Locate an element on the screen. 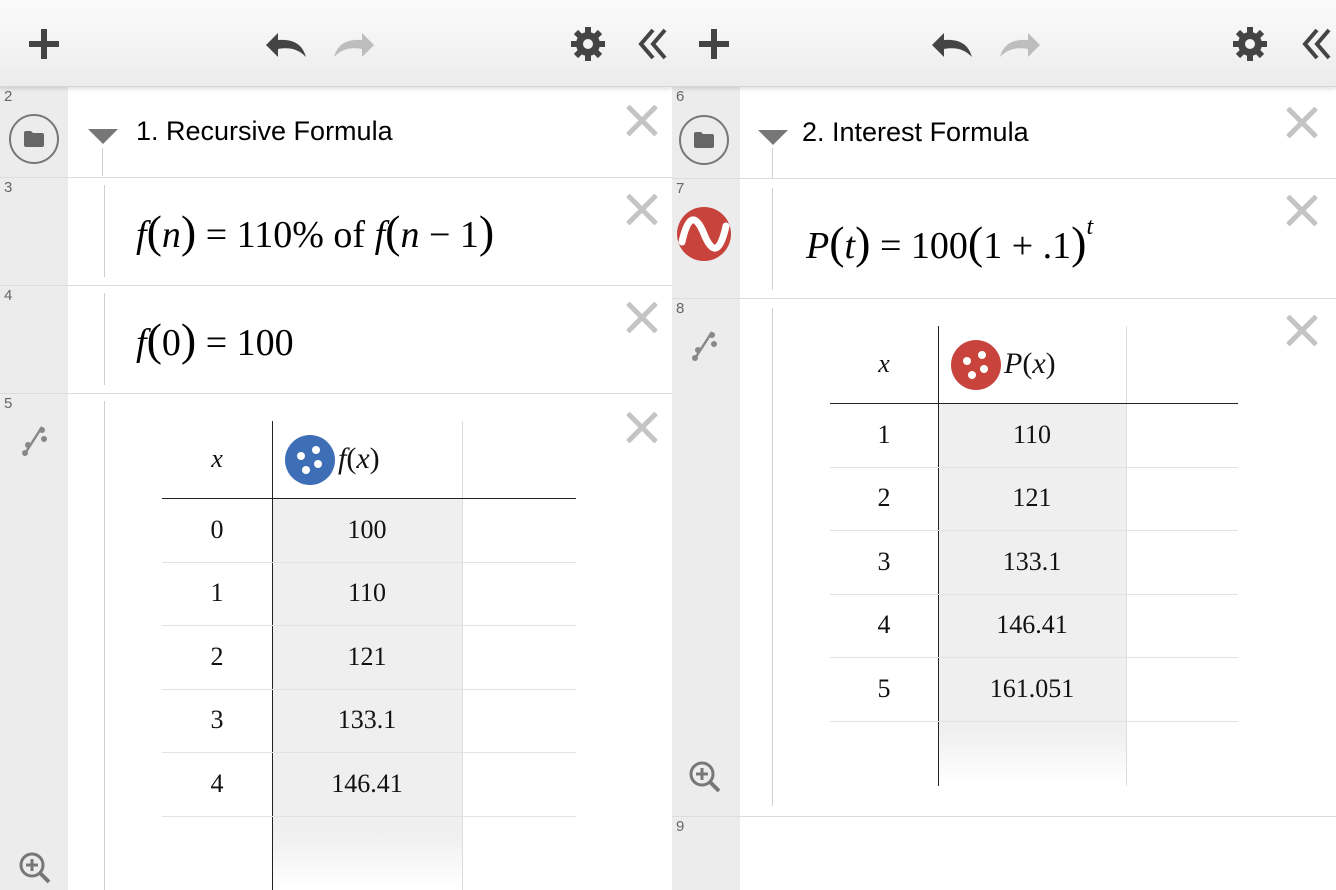  expression-index: 2 is located at coordinates (8, 96).